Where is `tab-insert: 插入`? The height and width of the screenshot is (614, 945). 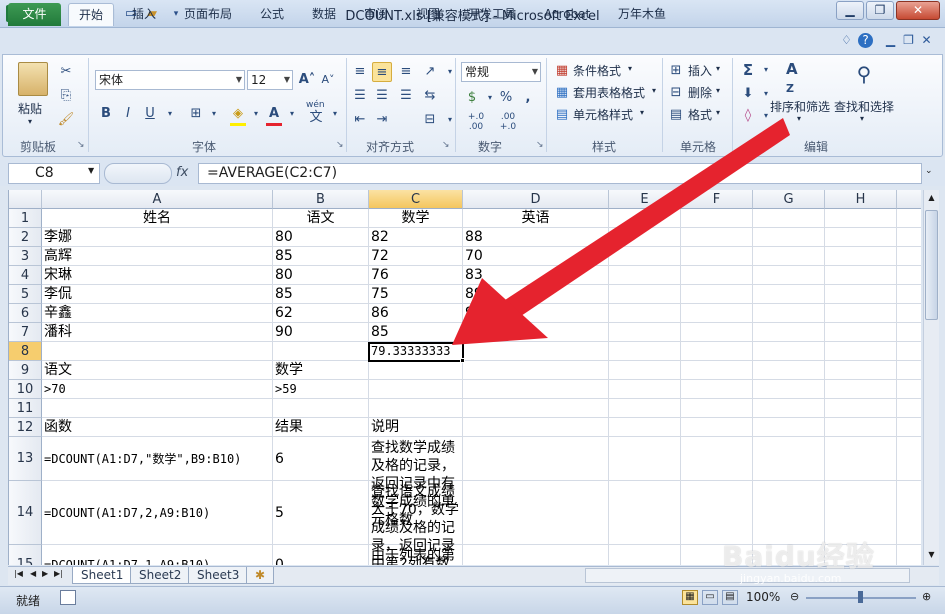 tab-insert: 插入 is located at coordinates (144, 14).